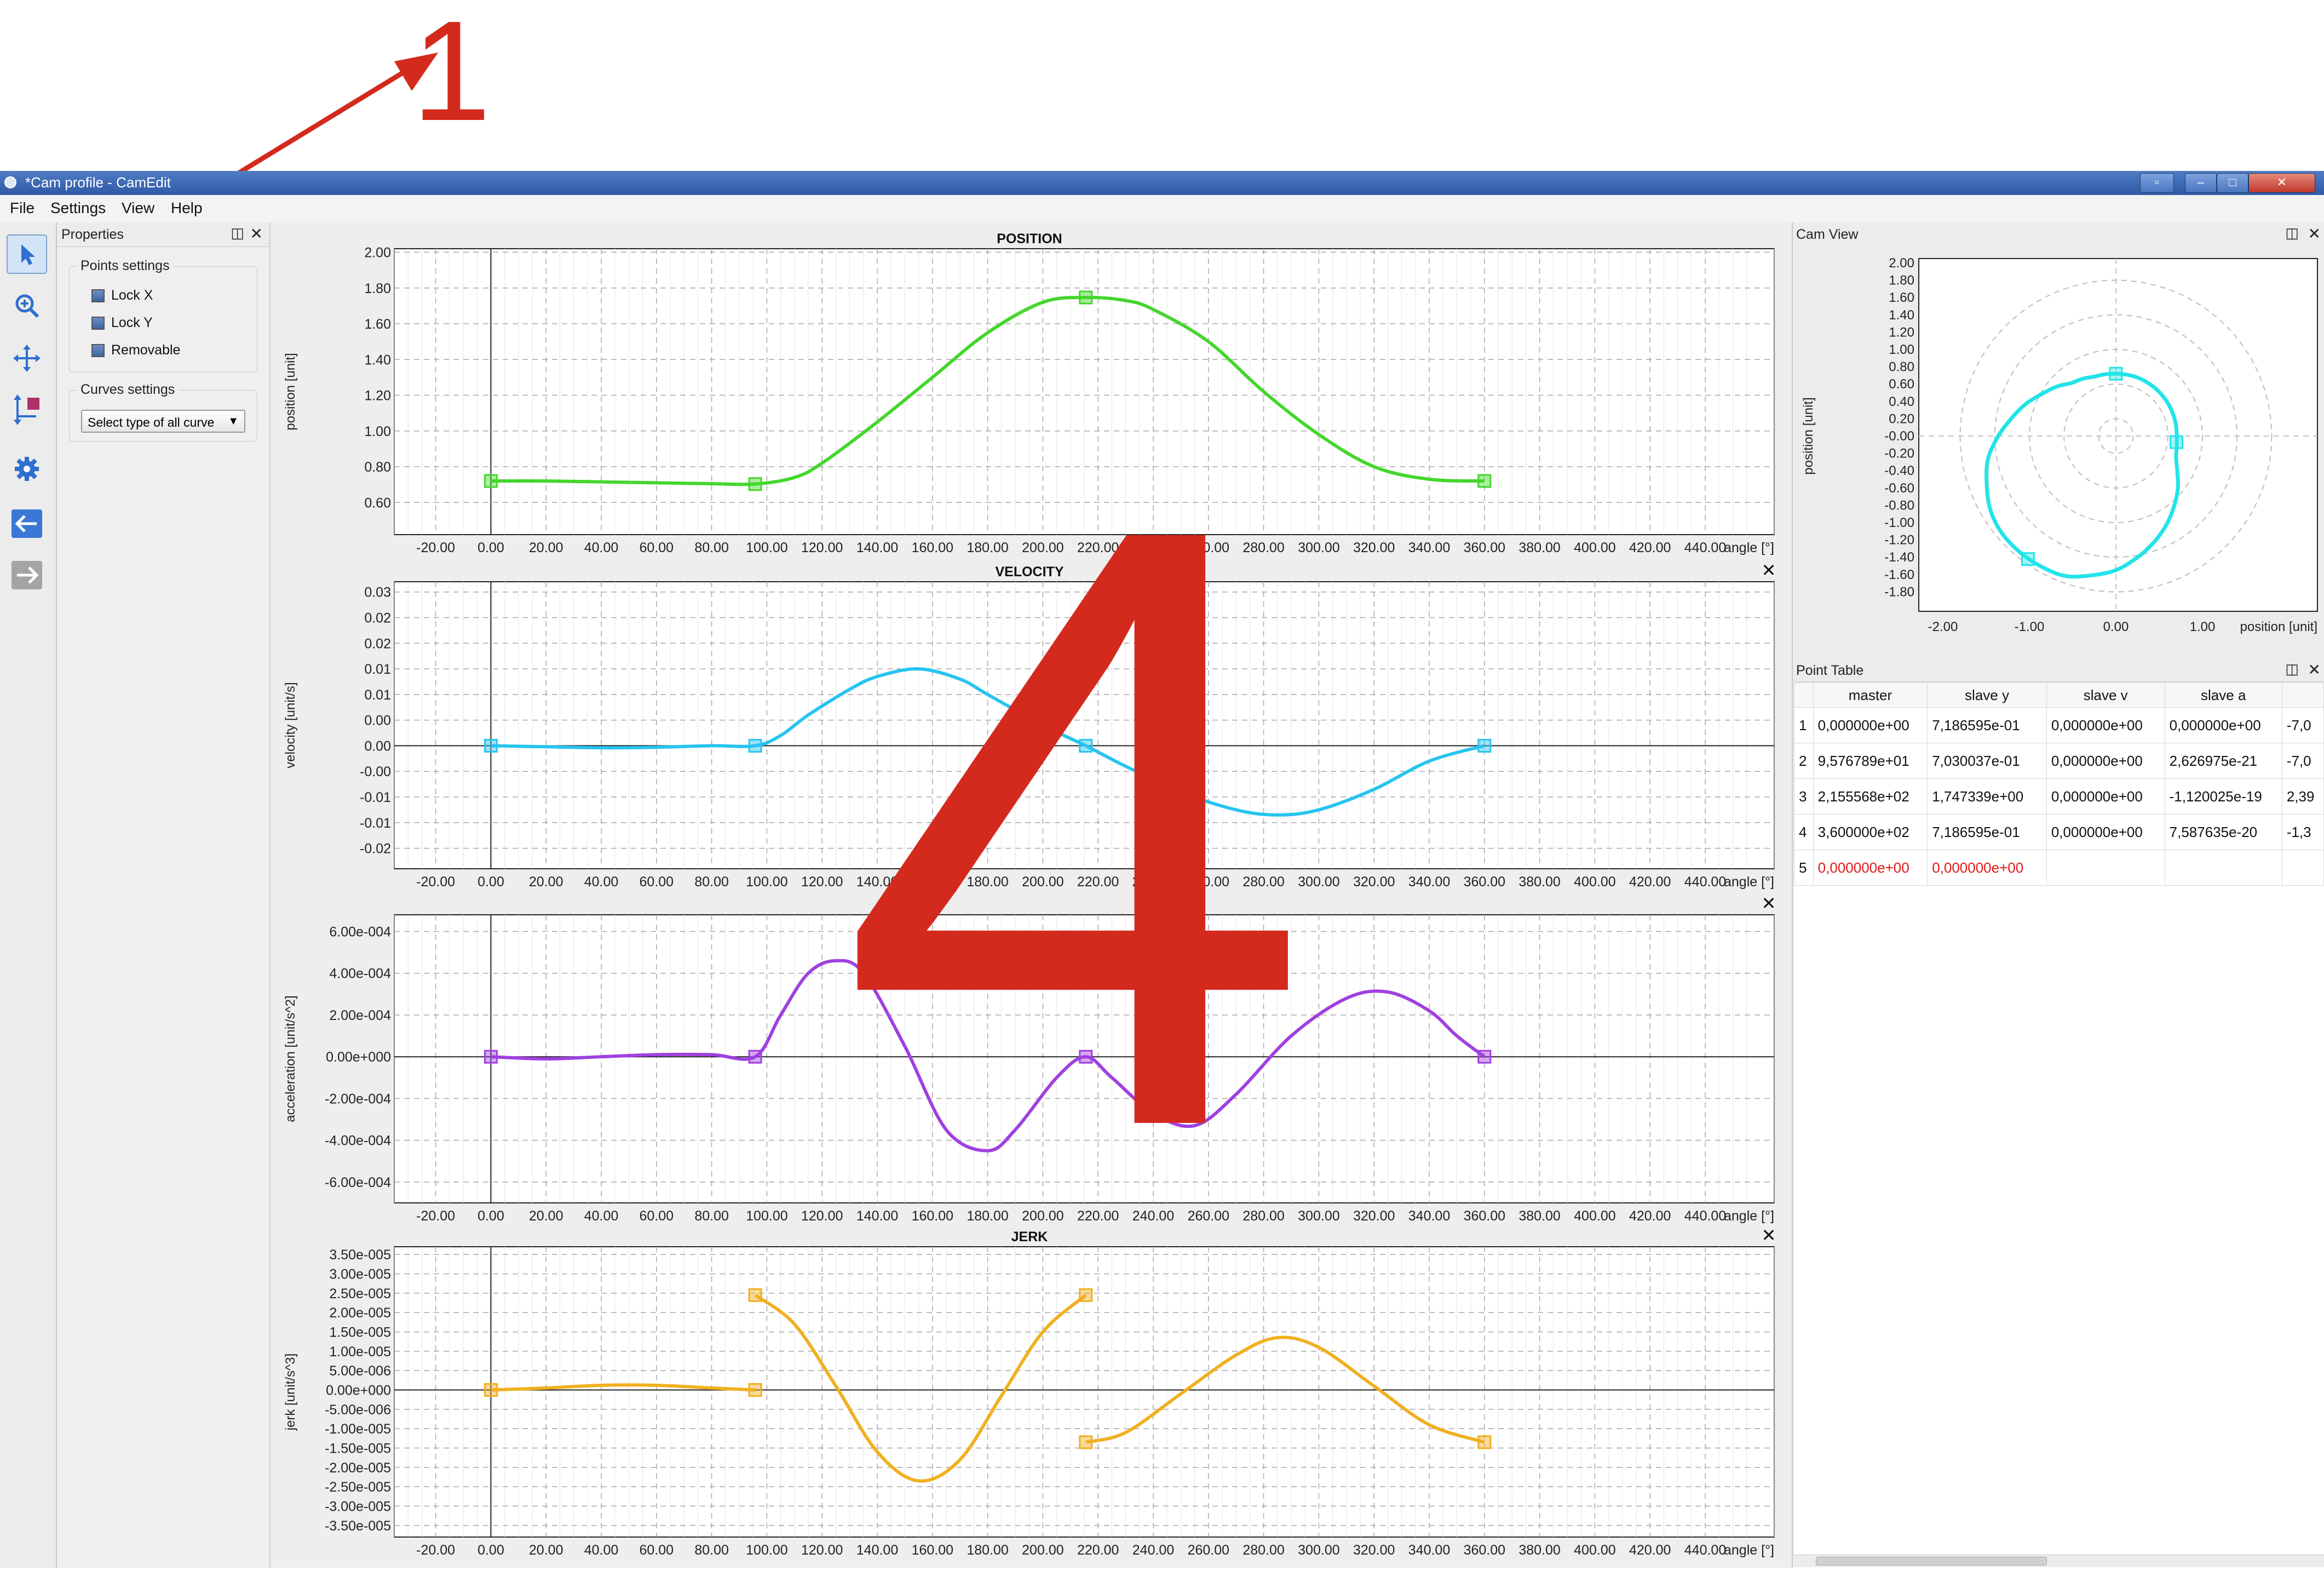 The height and width of the screenshot is (1571, 2324). What do you see at coordinates (1830, 670) in the screenshot?
I see `point-table-title: Point Table` at bounding box center [1830, 670].